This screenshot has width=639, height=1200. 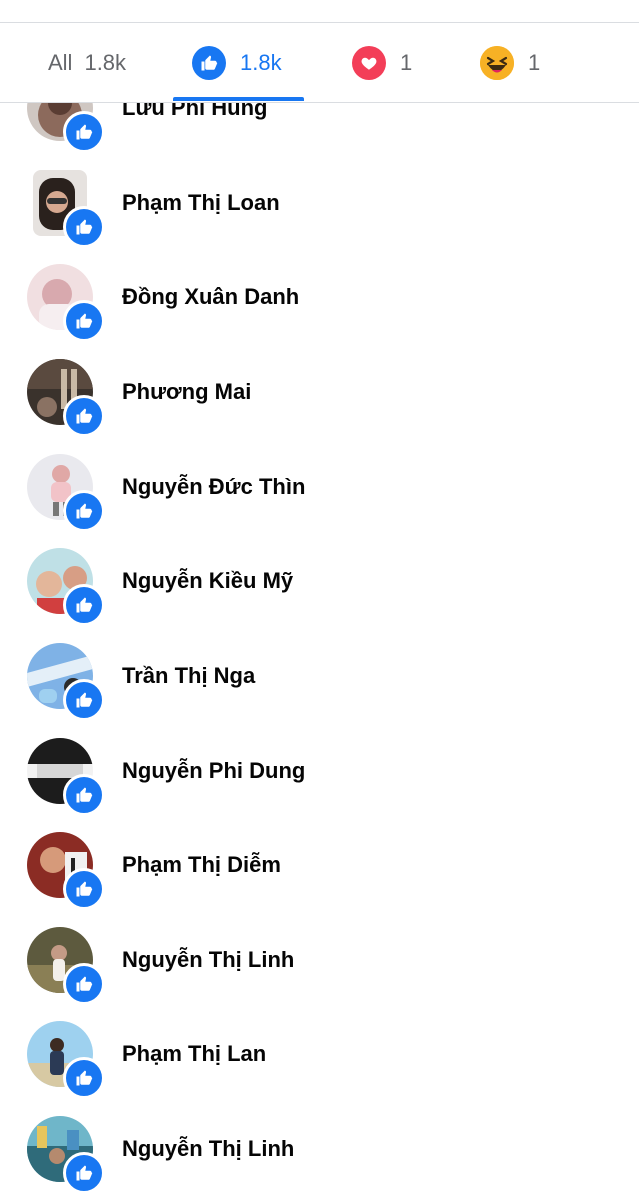 I want to click on tab-haha: 1, so click(x=510, y=62).